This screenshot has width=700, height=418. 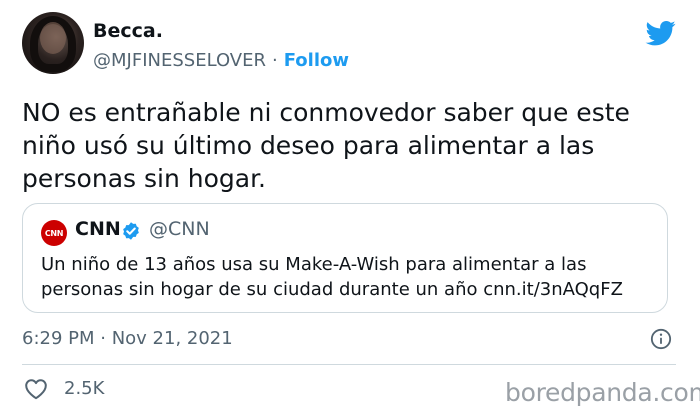 I want to click on author-name: Becca., so click(x=128, y=31).